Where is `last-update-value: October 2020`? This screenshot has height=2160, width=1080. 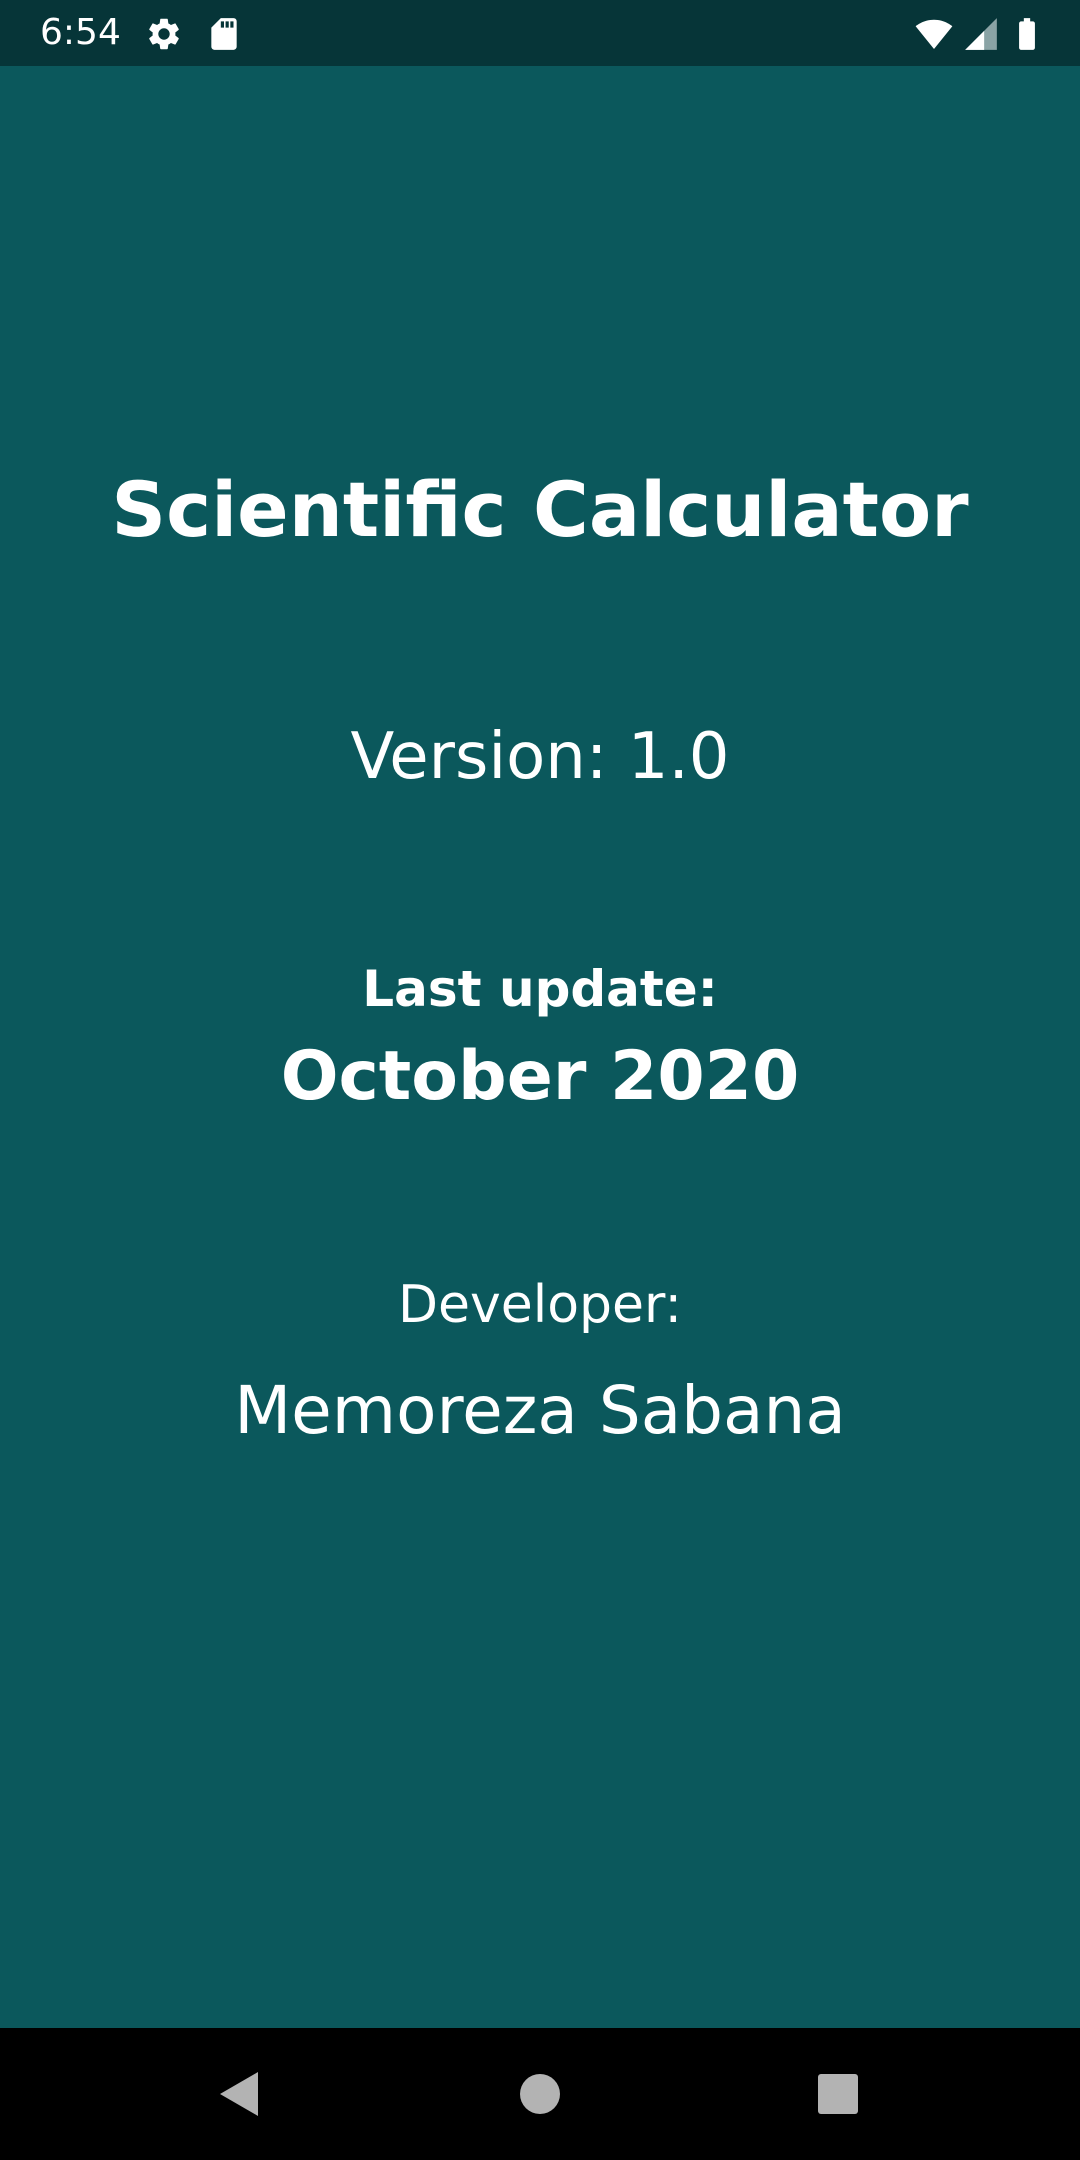 last-update-value: October 2020 is located at coordinates (540, 1076).